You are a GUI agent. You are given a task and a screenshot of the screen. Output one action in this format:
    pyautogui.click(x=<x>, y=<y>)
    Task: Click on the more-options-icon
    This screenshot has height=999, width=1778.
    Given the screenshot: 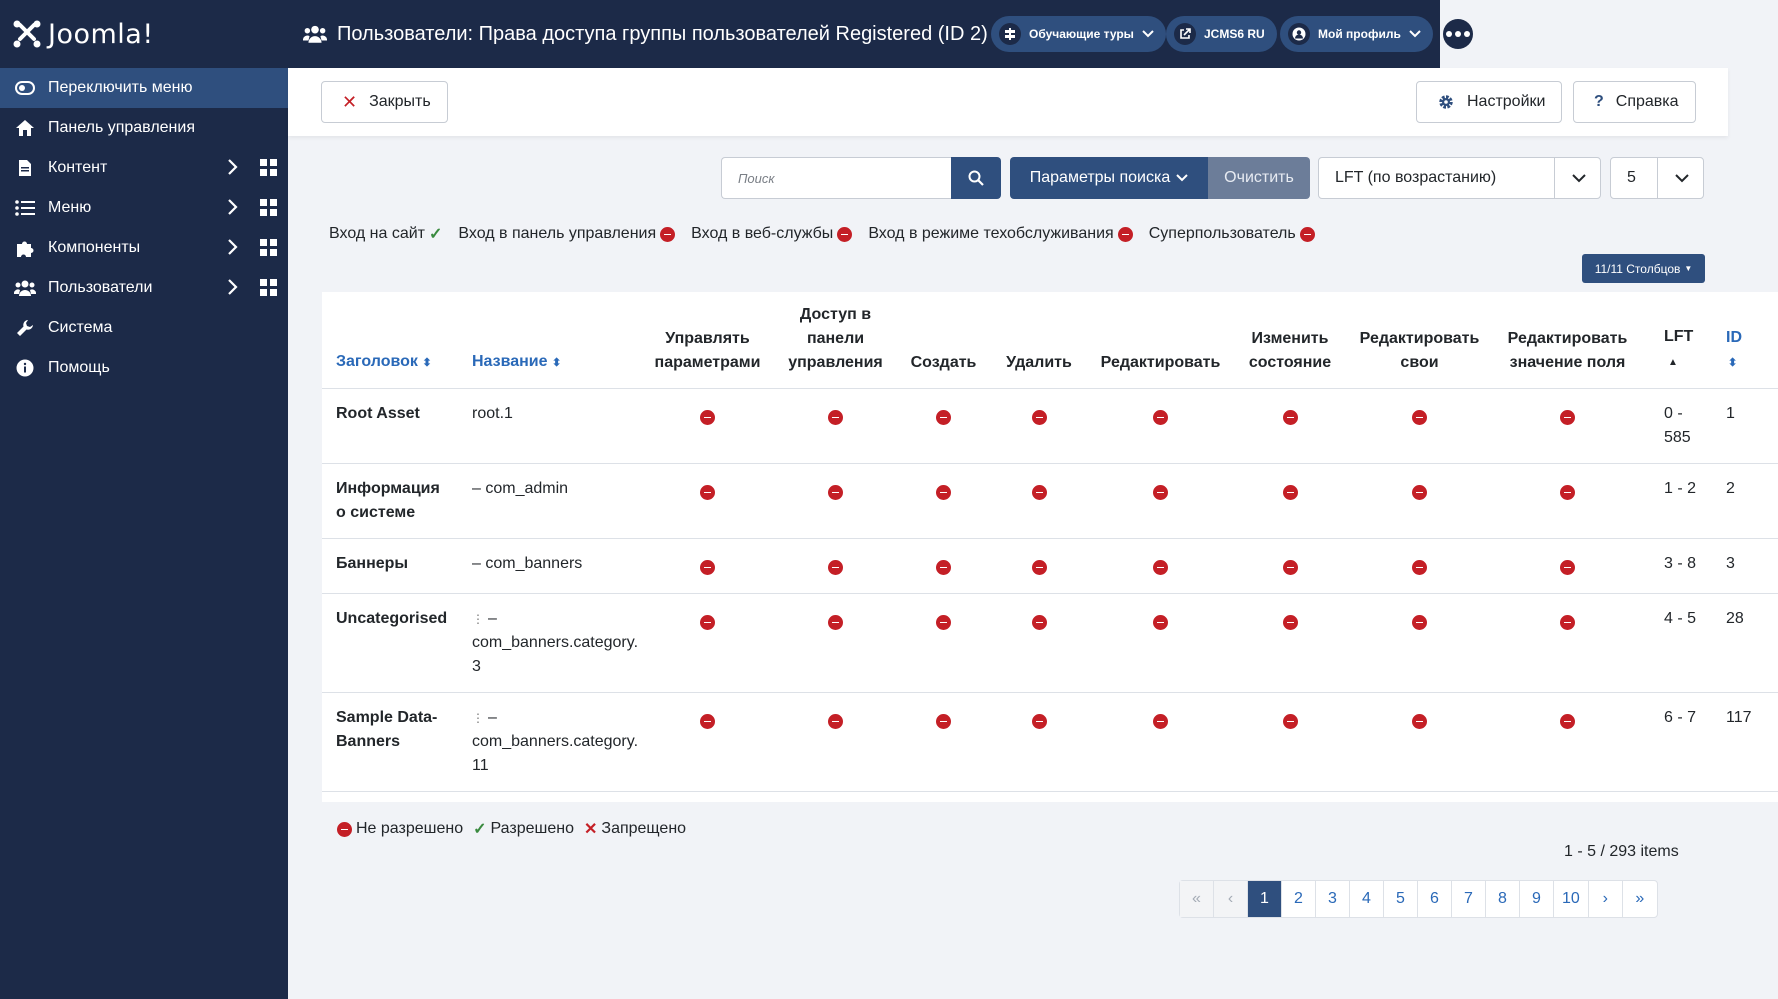 What is the action you would take?
    pyautogui.click(x=1458, y=34)
    